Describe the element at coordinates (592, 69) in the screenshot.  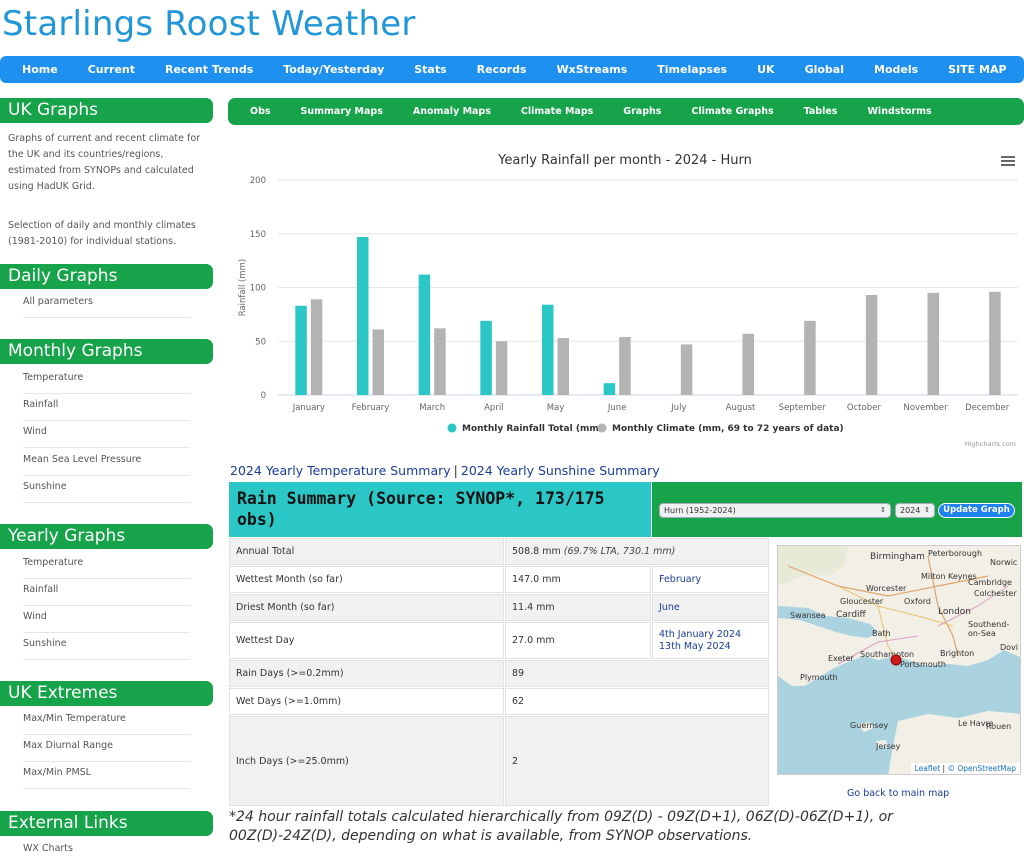
I see `nav-wxstreams: WxStreams` at that location.